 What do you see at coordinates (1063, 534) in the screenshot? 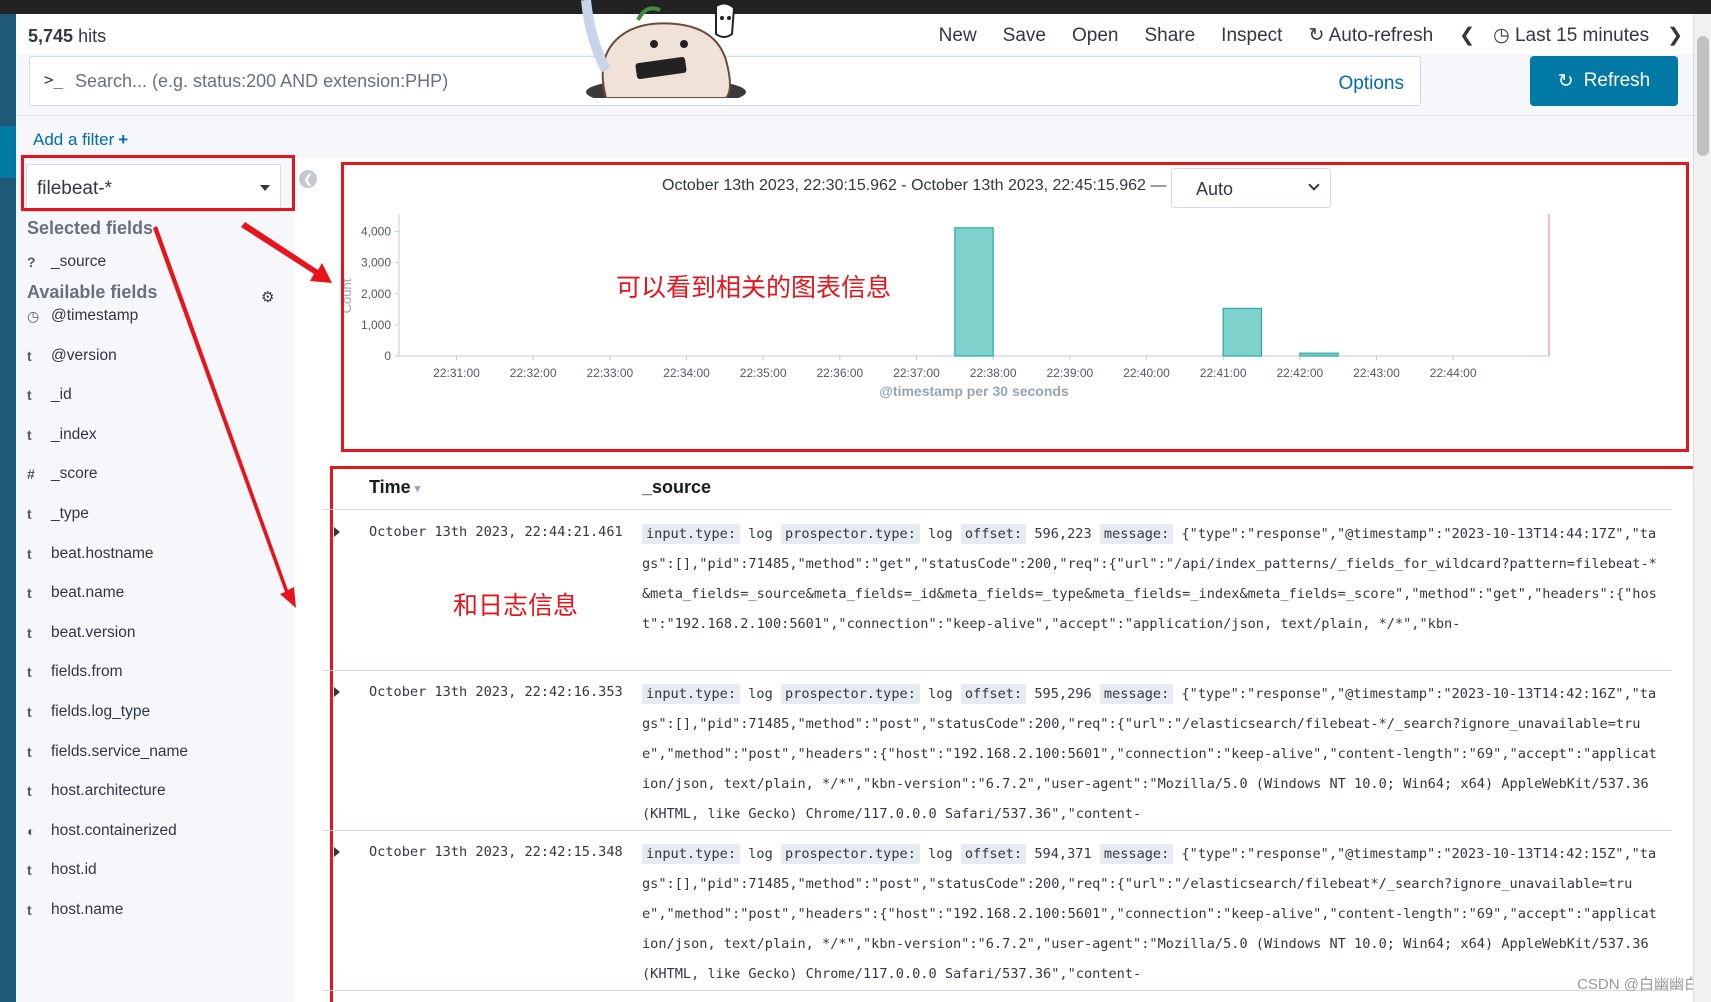
I see `offset-value: 596,223` at bounding box center [1063, 534].